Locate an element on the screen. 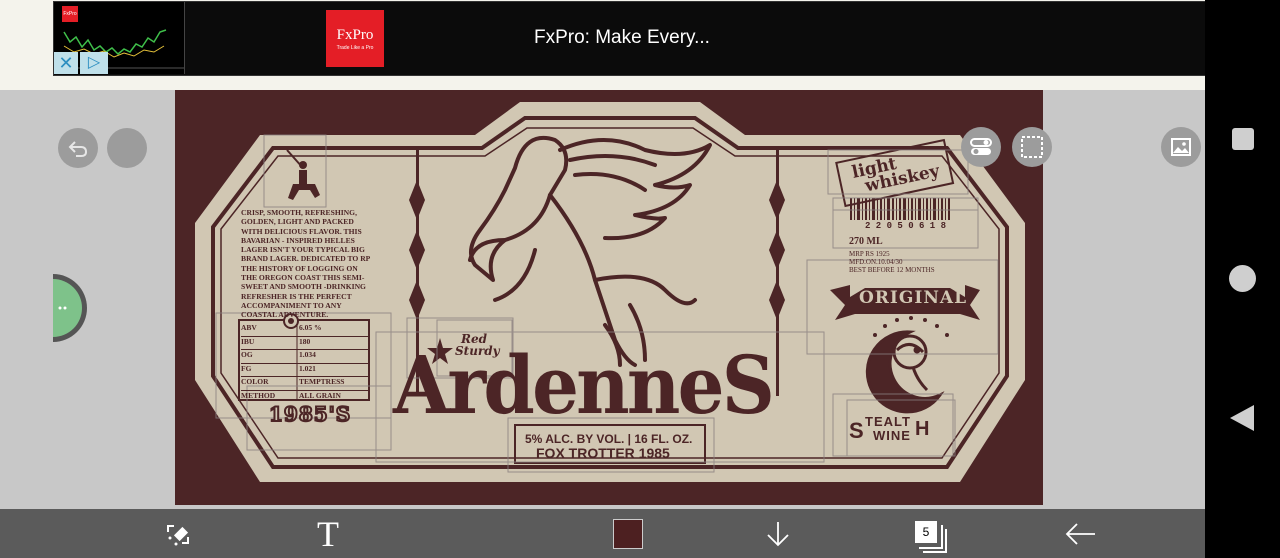  edit-tool-button is located at coordinates (178, 533).